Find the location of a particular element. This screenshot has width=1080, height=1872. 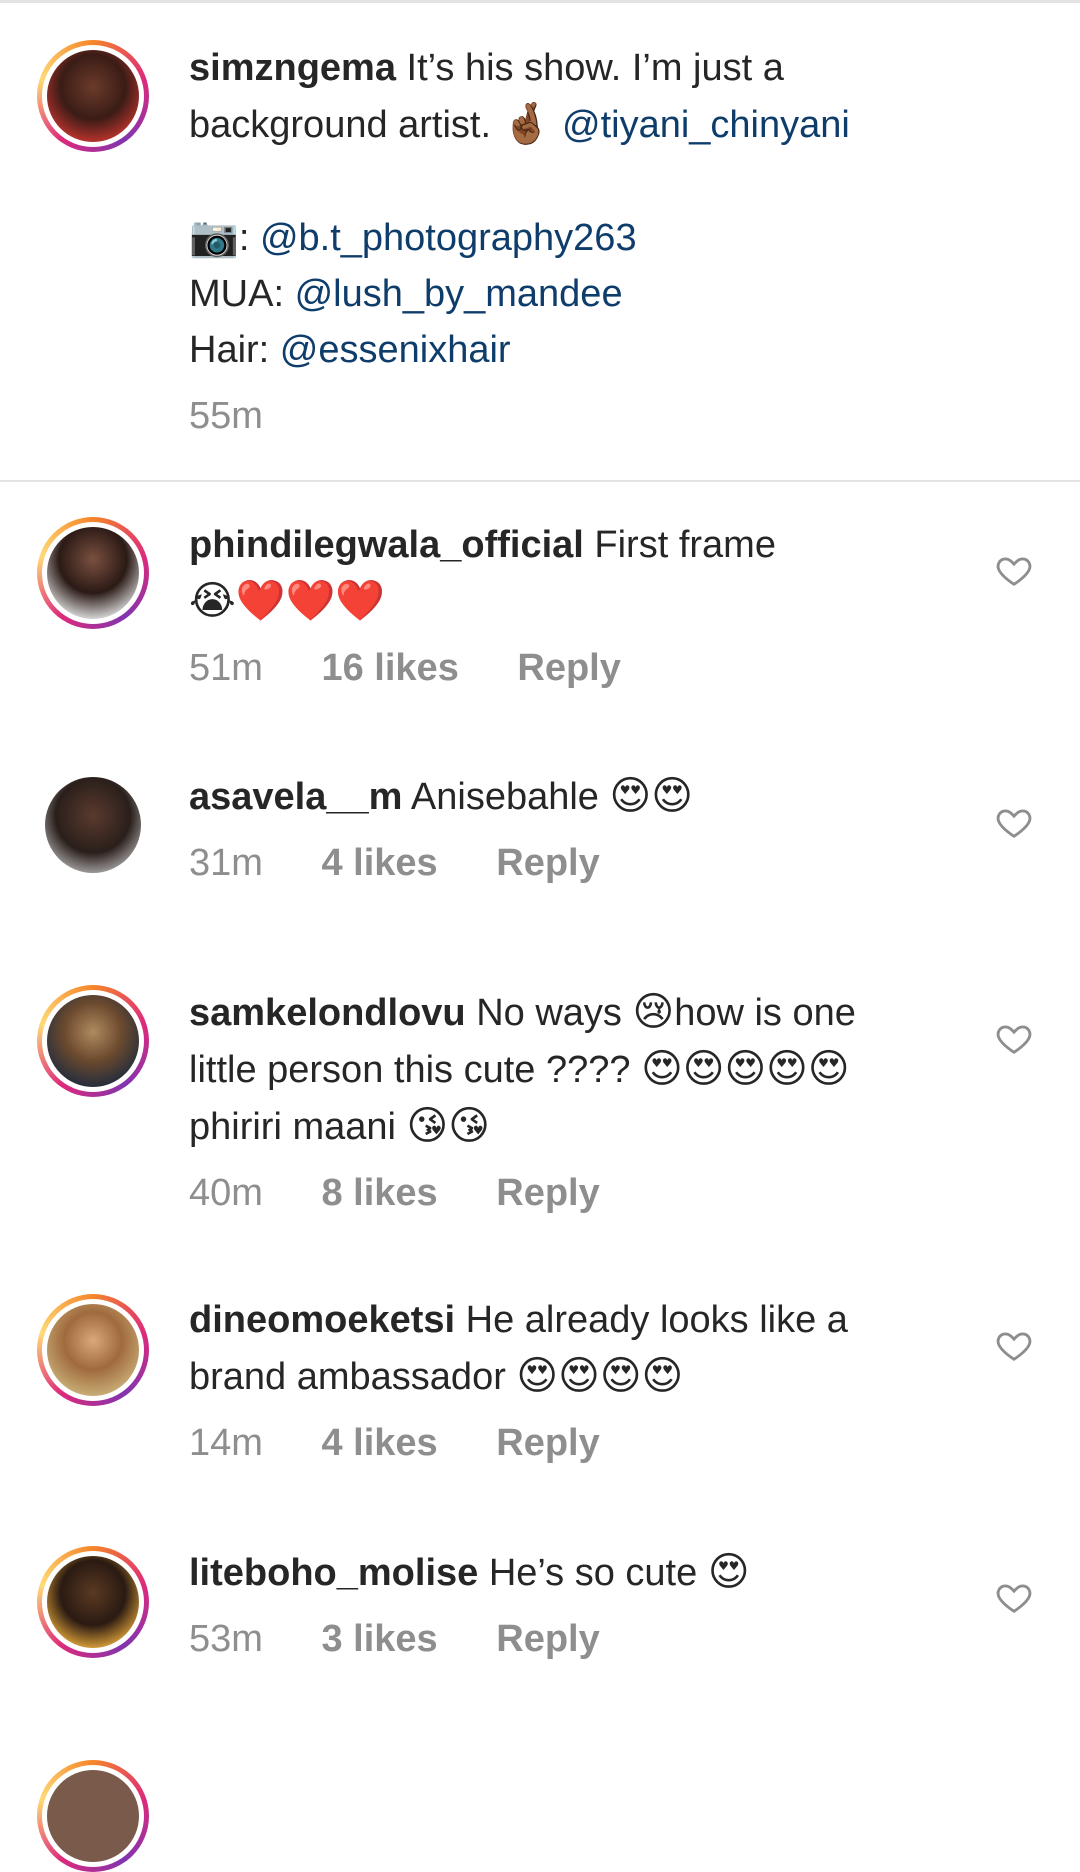

comment-username: samkelondlovu is located at coordinates (327, 1013).